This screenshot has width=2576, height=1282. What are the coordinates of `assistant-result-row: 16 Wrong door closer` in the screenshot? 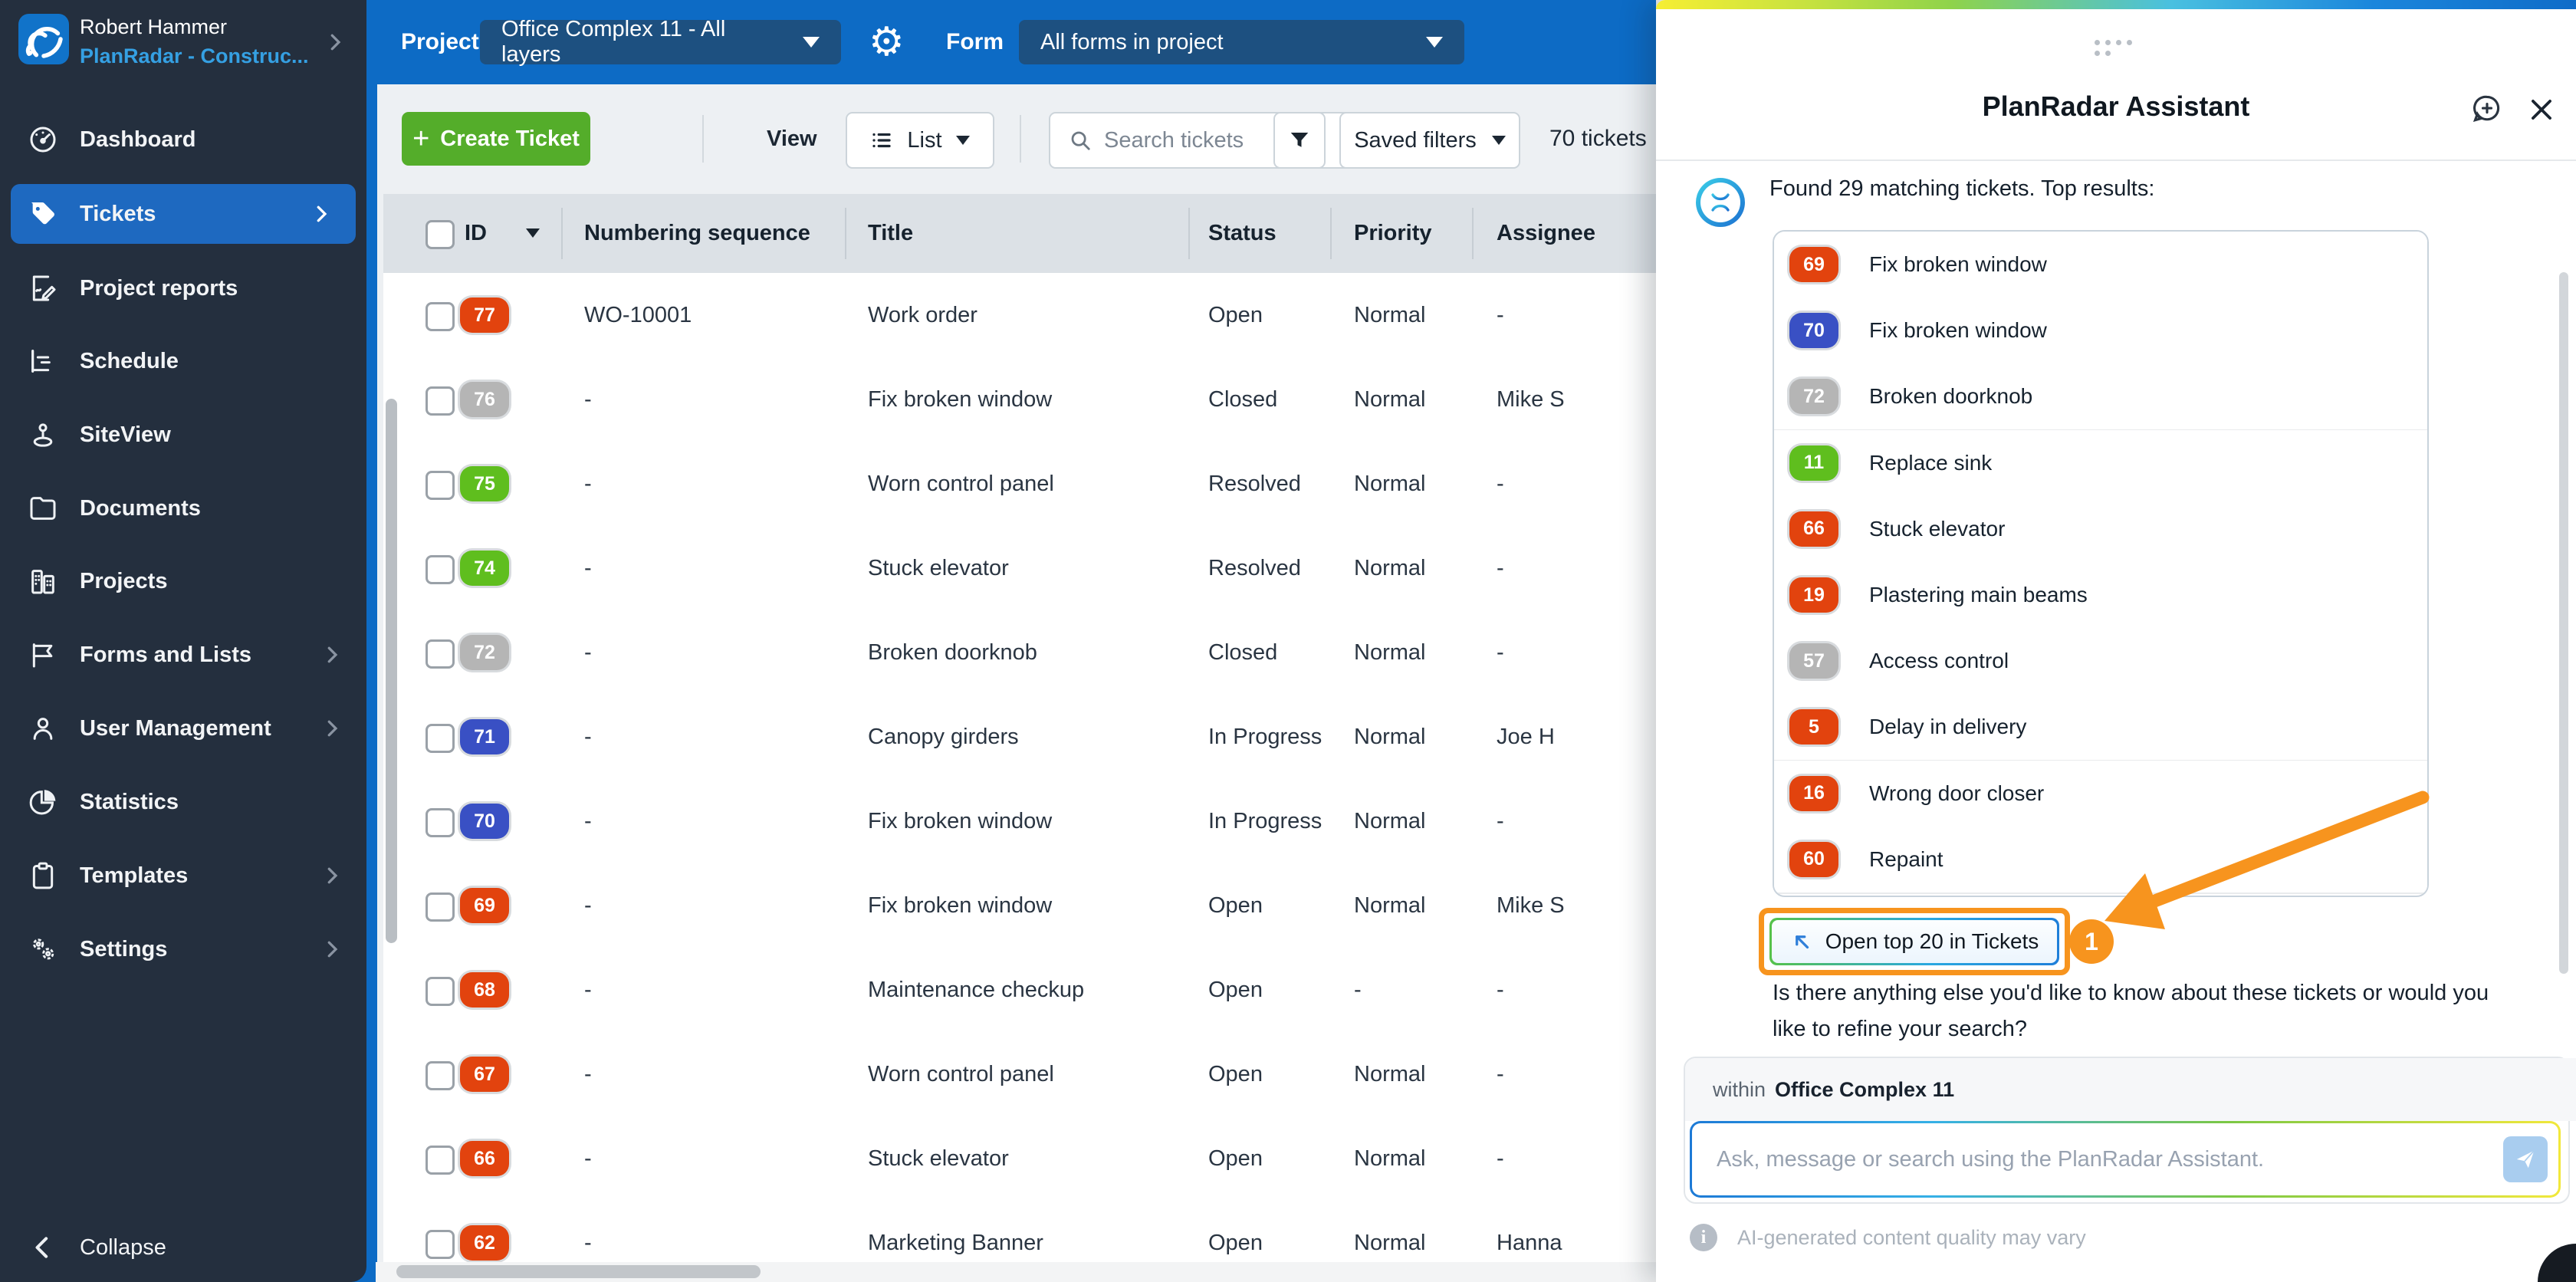 It's located at (2100, 794).